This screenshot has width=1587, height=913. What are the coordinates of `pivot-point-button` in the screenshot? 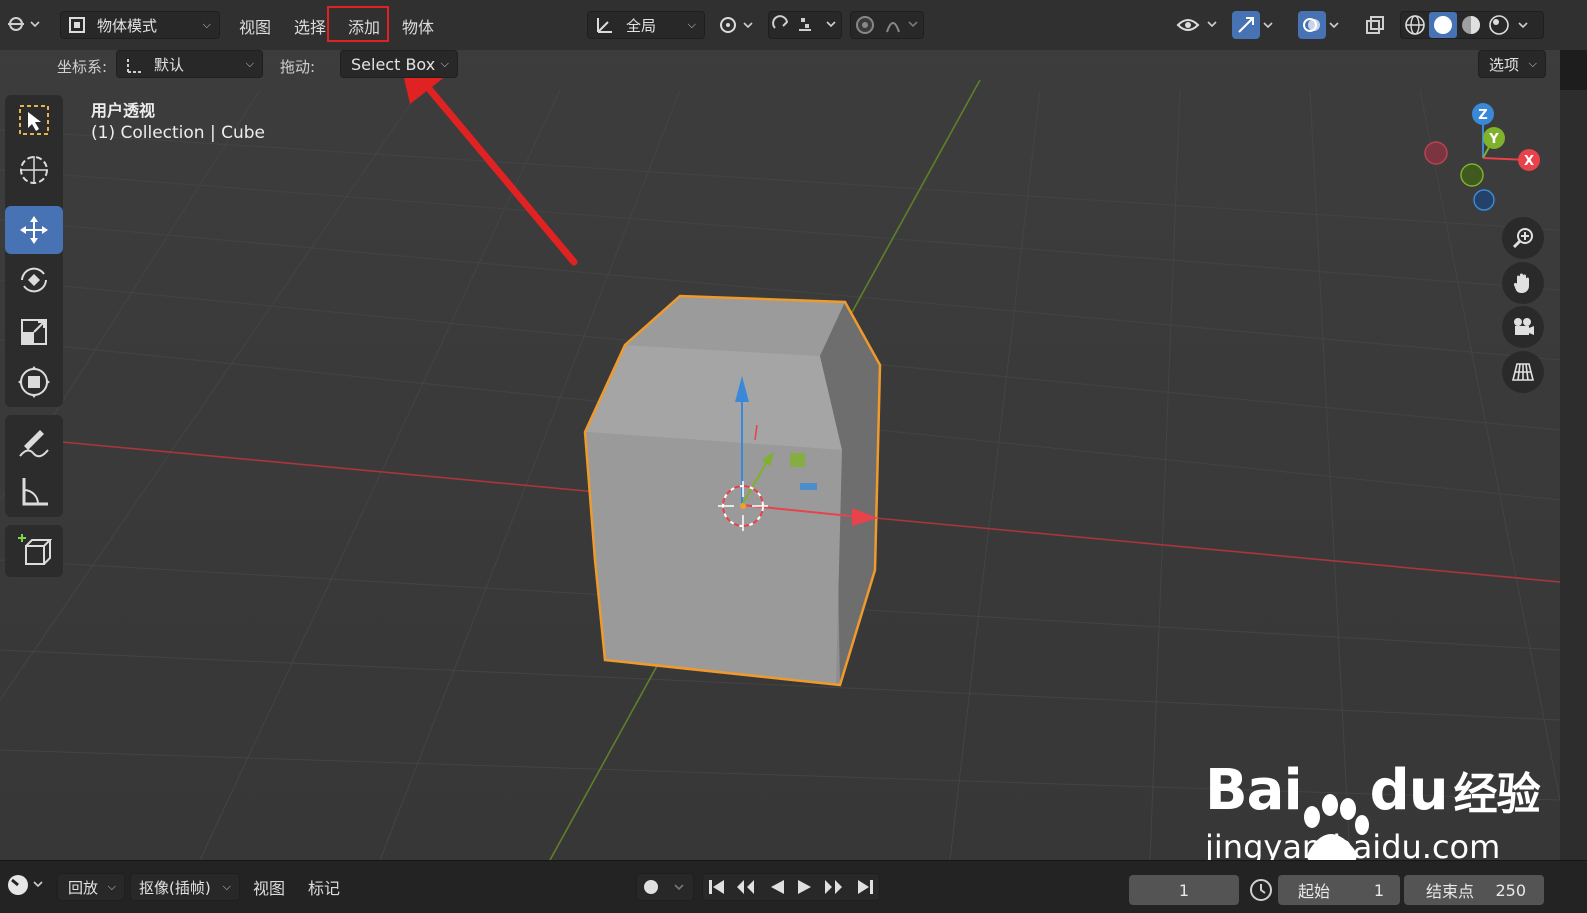 It's located at (738, 25).